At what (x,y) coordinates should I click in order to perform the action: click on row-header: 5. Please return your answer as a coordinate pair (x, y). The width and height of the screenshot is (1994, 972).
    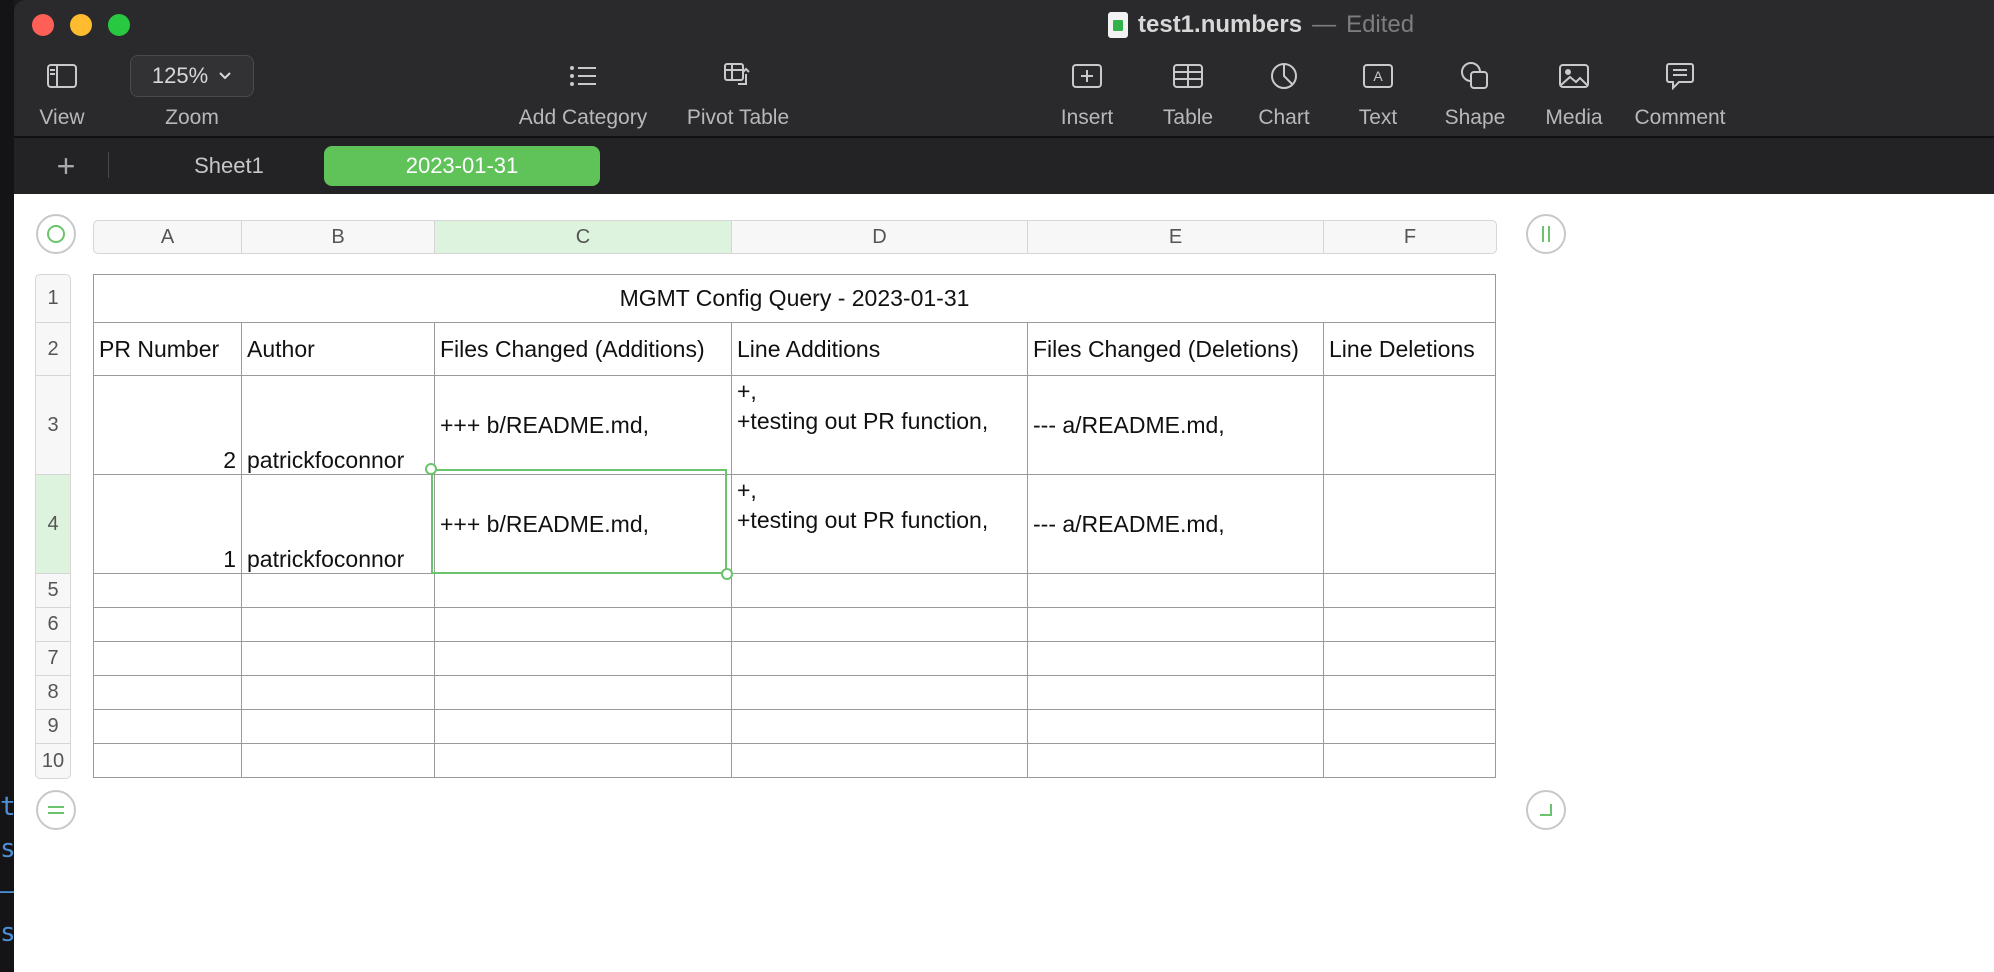
    Looking at the image, I should click on (53, 591).